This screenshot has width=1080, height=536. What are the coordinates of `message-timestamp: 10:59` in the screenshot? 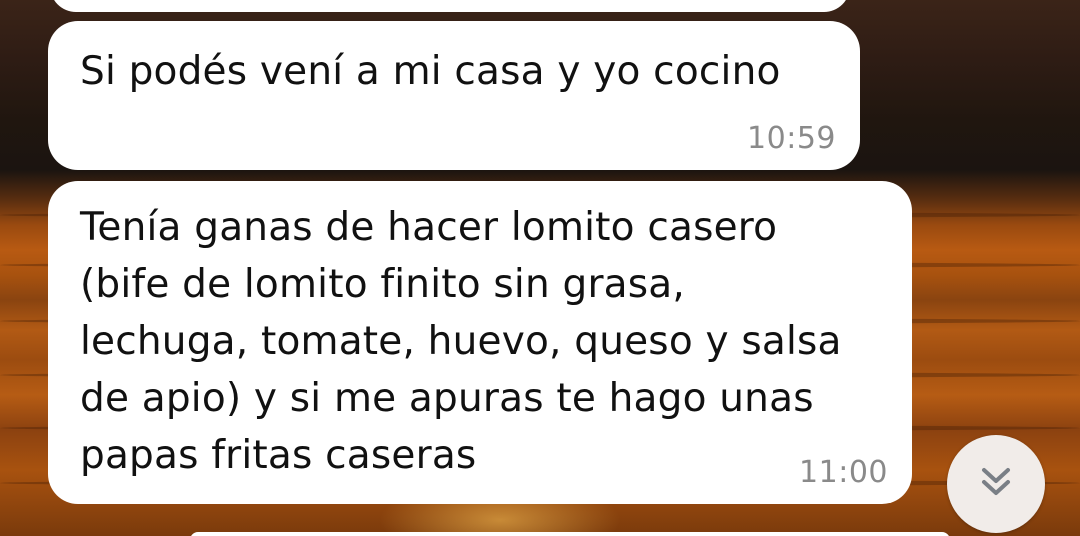 It's located at (791, 138).